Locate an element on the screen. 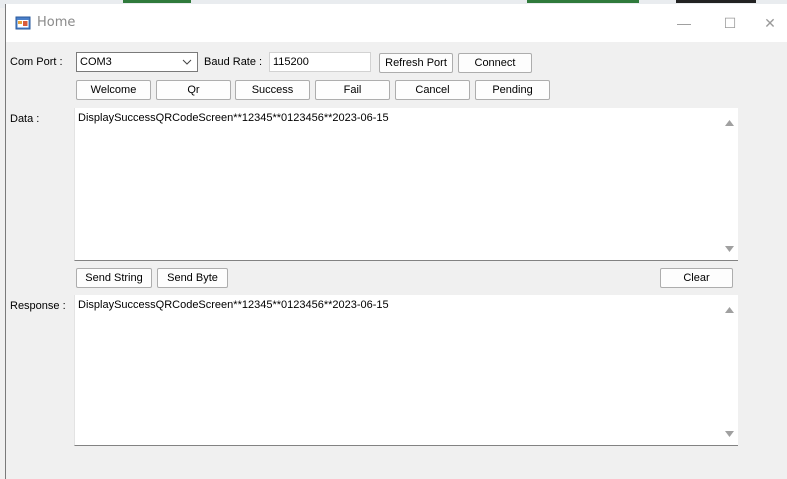  chevron-down-icon is located at coordinates (187, 62).